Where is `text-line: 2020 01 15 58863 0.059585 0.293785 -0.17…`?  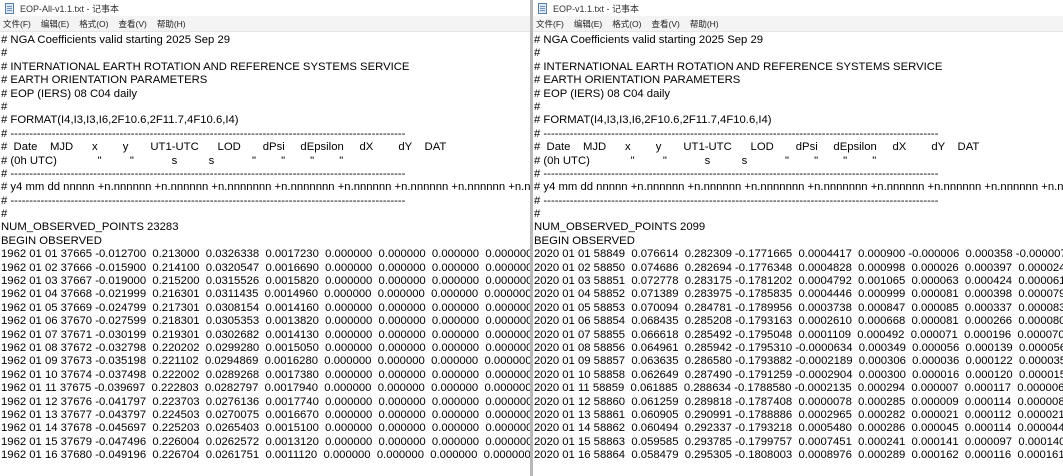 text-line: 2020 01 15 58863 0.059585 0.293785 -0.17… is located at coordinates (798, 441).